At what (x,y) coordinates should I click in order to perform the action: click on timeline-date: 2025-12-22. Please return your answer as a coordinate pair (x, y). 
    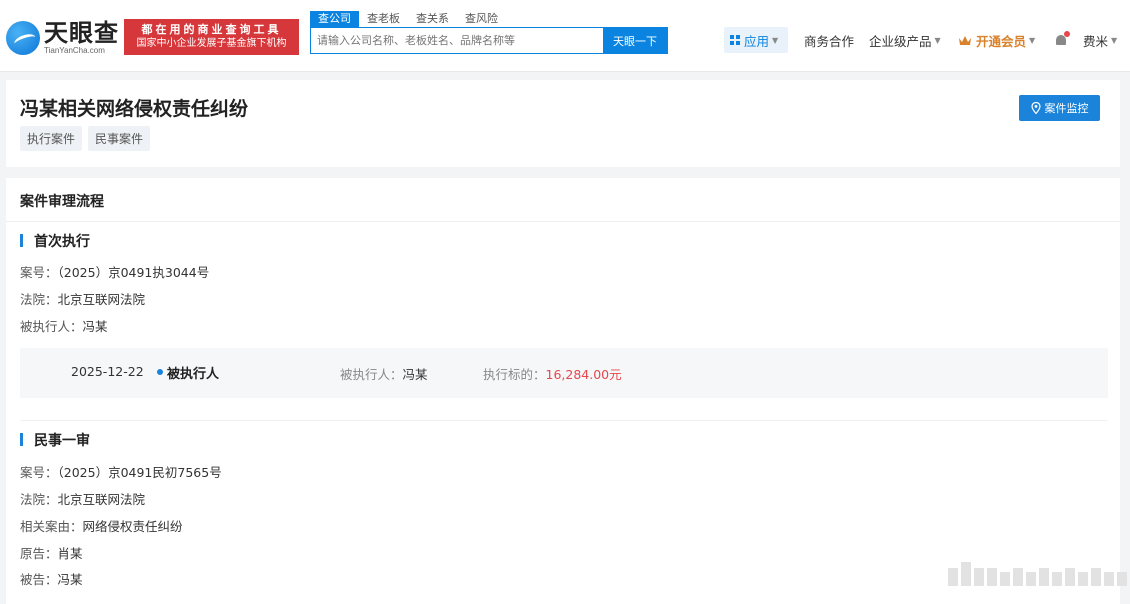
    Looking at the image, I should click on (107, 371).